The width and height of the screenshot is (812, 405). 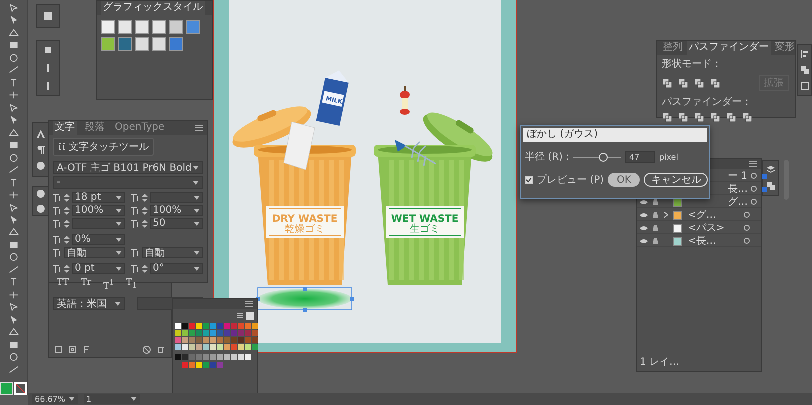 I want to click on language-dropdown: 英語：米国, so click(x=89, y=303).